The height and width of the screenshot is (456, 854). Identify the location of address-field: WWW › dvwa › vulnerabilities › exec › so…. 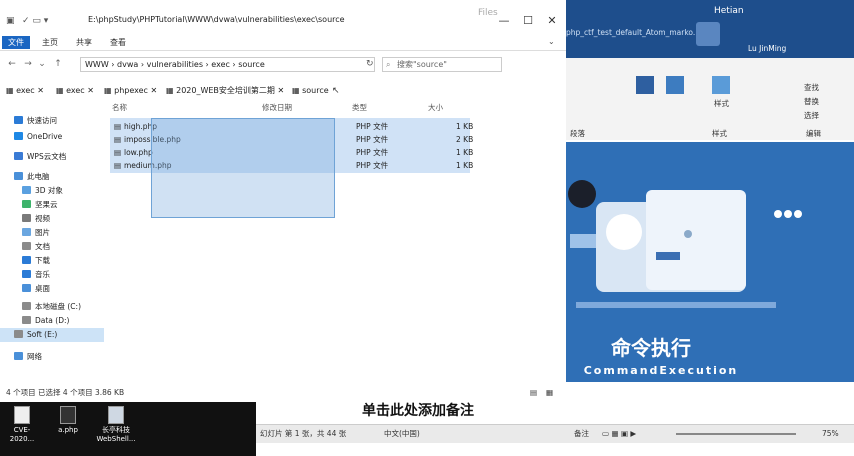
(227, 64).